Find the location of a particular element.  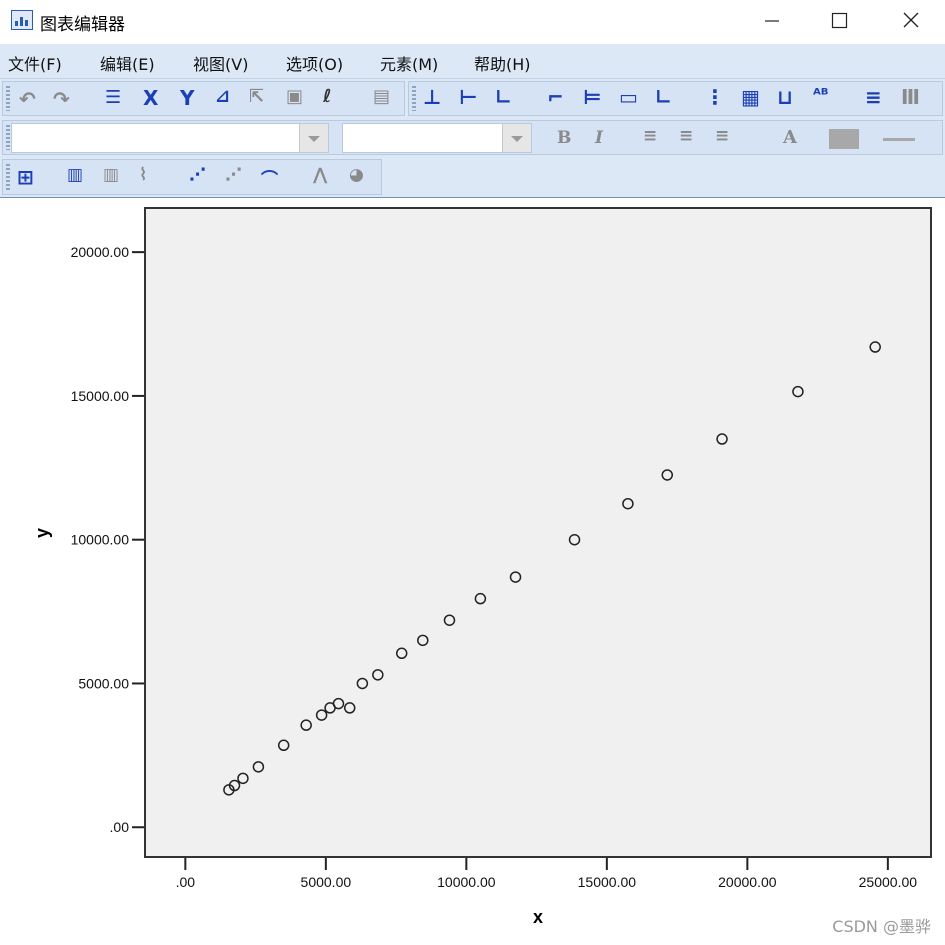

y-axis: .00 5000.00 10000.00 15000.00 20000.00 is located at coordinates (107, 539).